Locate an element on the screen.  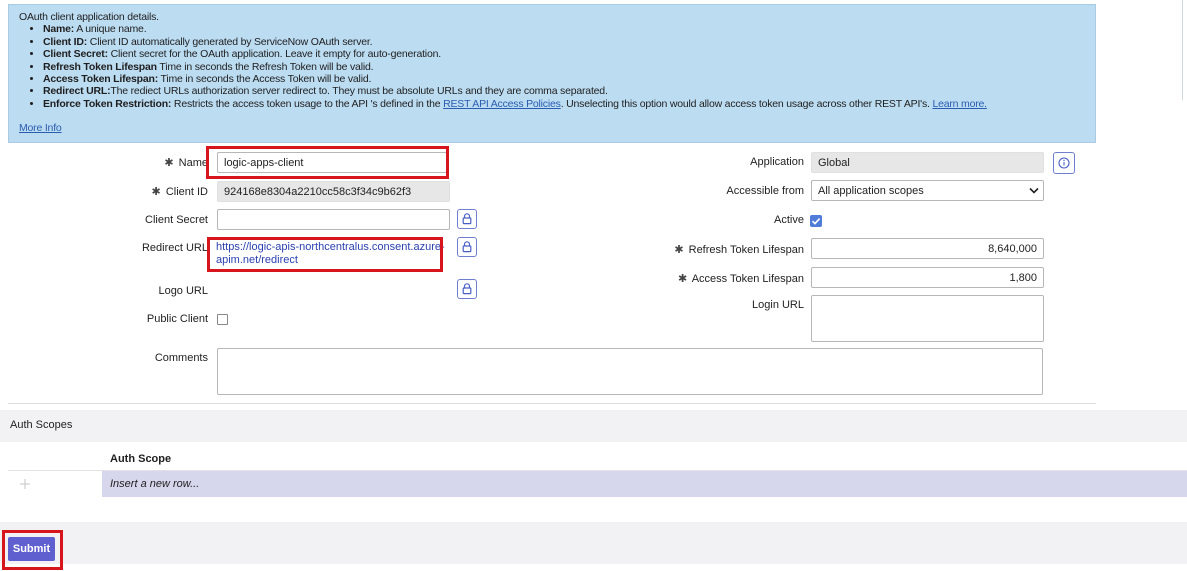
redirect-url-lock-button is located at coordinates (467, 247).